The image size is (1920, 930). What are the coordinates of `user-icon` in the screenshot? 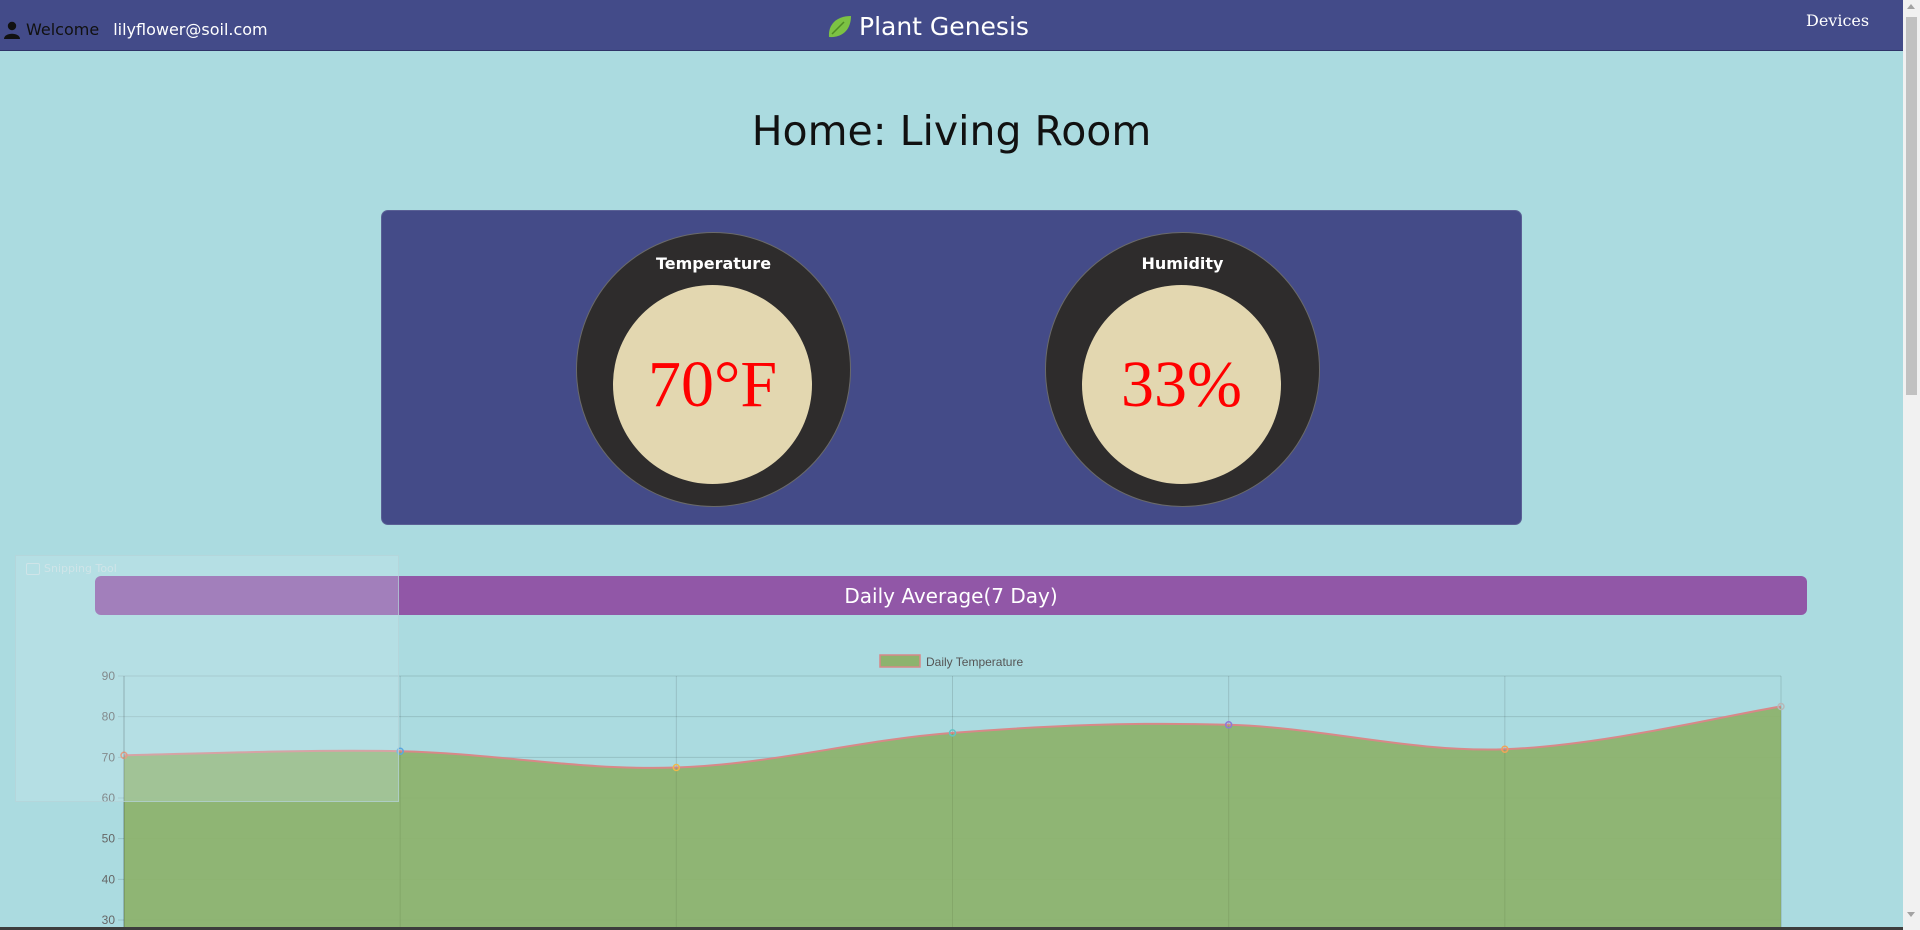 It's located at (12, 30).